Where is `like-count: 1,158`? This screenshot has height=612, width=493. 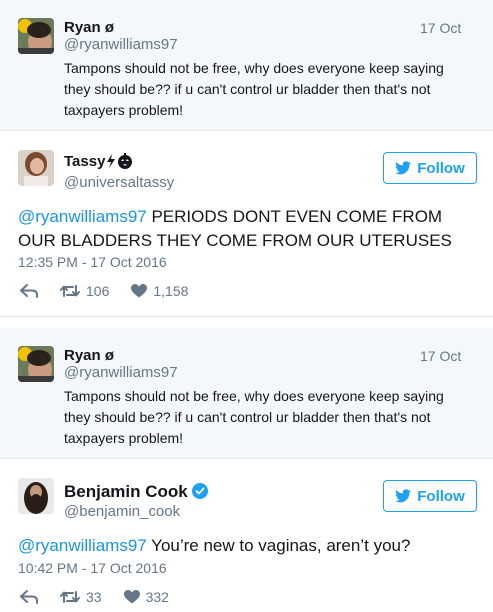 like-count: 1,158 is located at coordinates (171, 291).